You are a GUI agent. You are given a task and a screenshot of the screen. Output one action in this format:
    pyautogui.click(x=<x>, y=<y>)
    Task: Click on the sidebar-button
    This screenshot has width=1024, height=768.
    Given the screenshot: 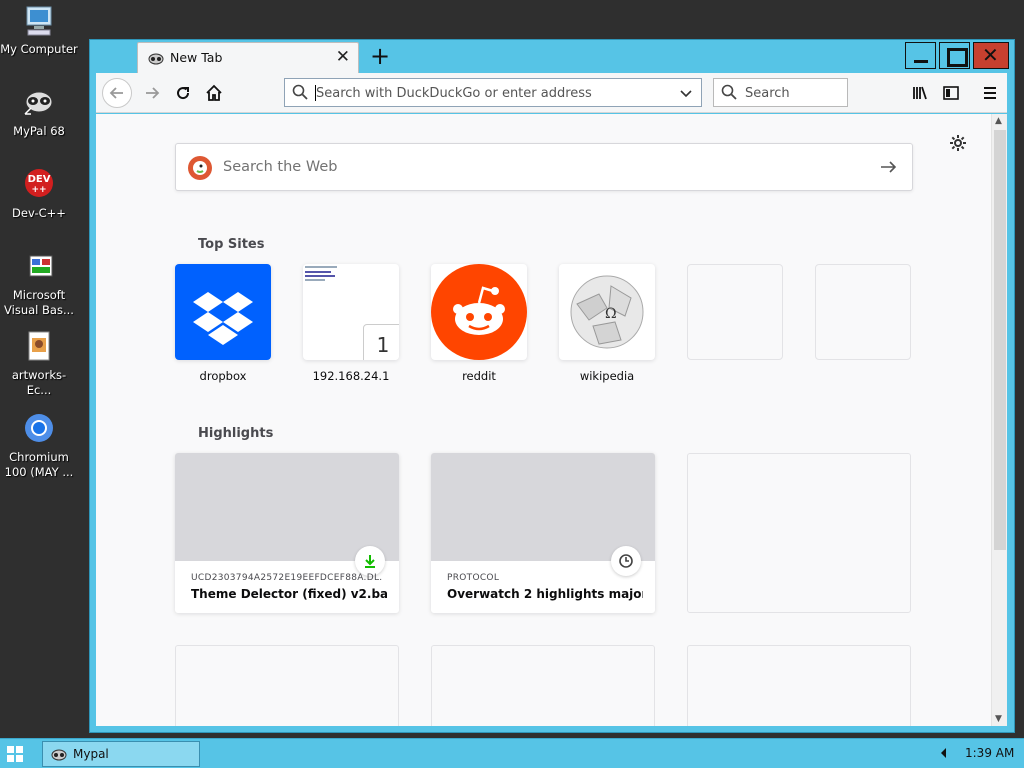 What is the action you would take?
    pyautogui.click(x=951, y=93)
    